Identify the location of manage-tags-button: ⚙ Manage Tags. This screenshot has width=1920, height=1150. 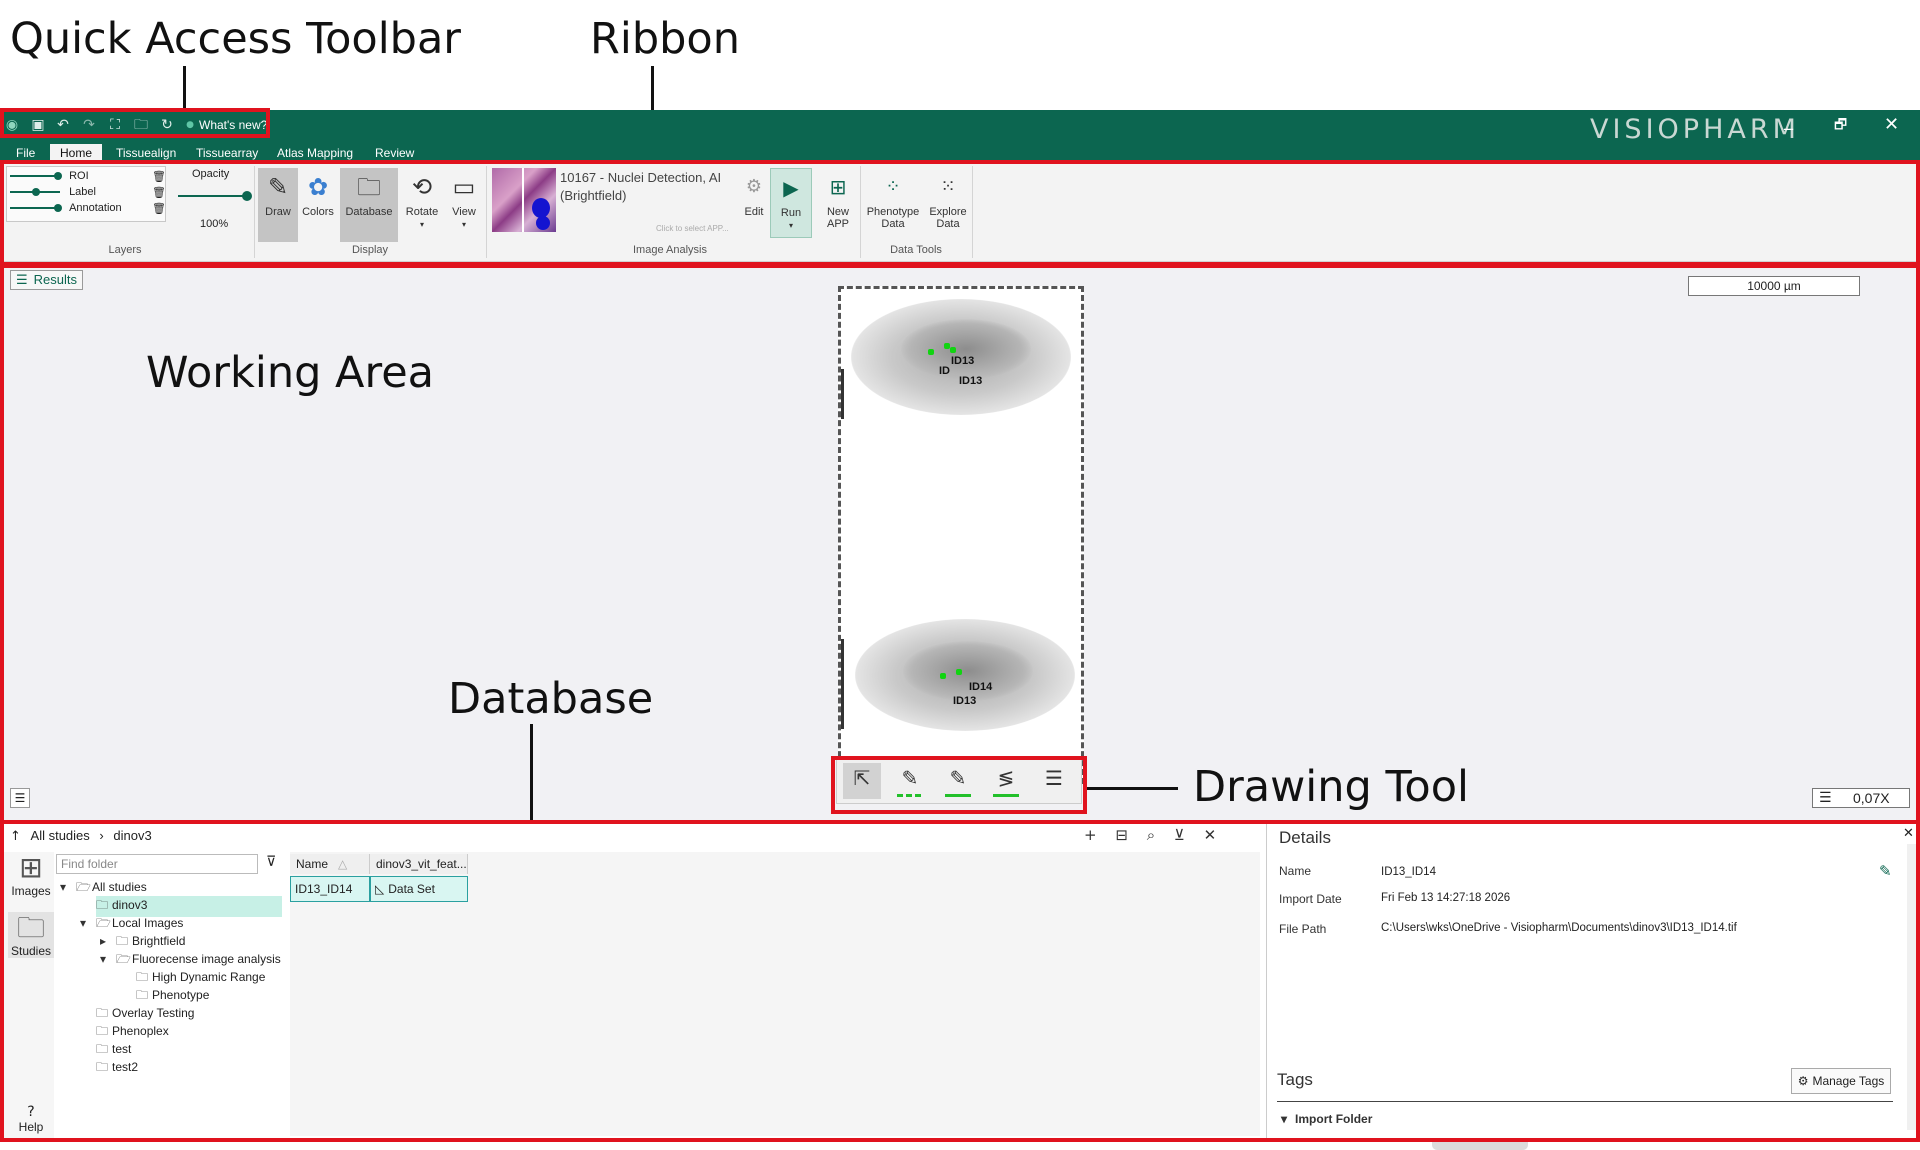
(1841, 1081).